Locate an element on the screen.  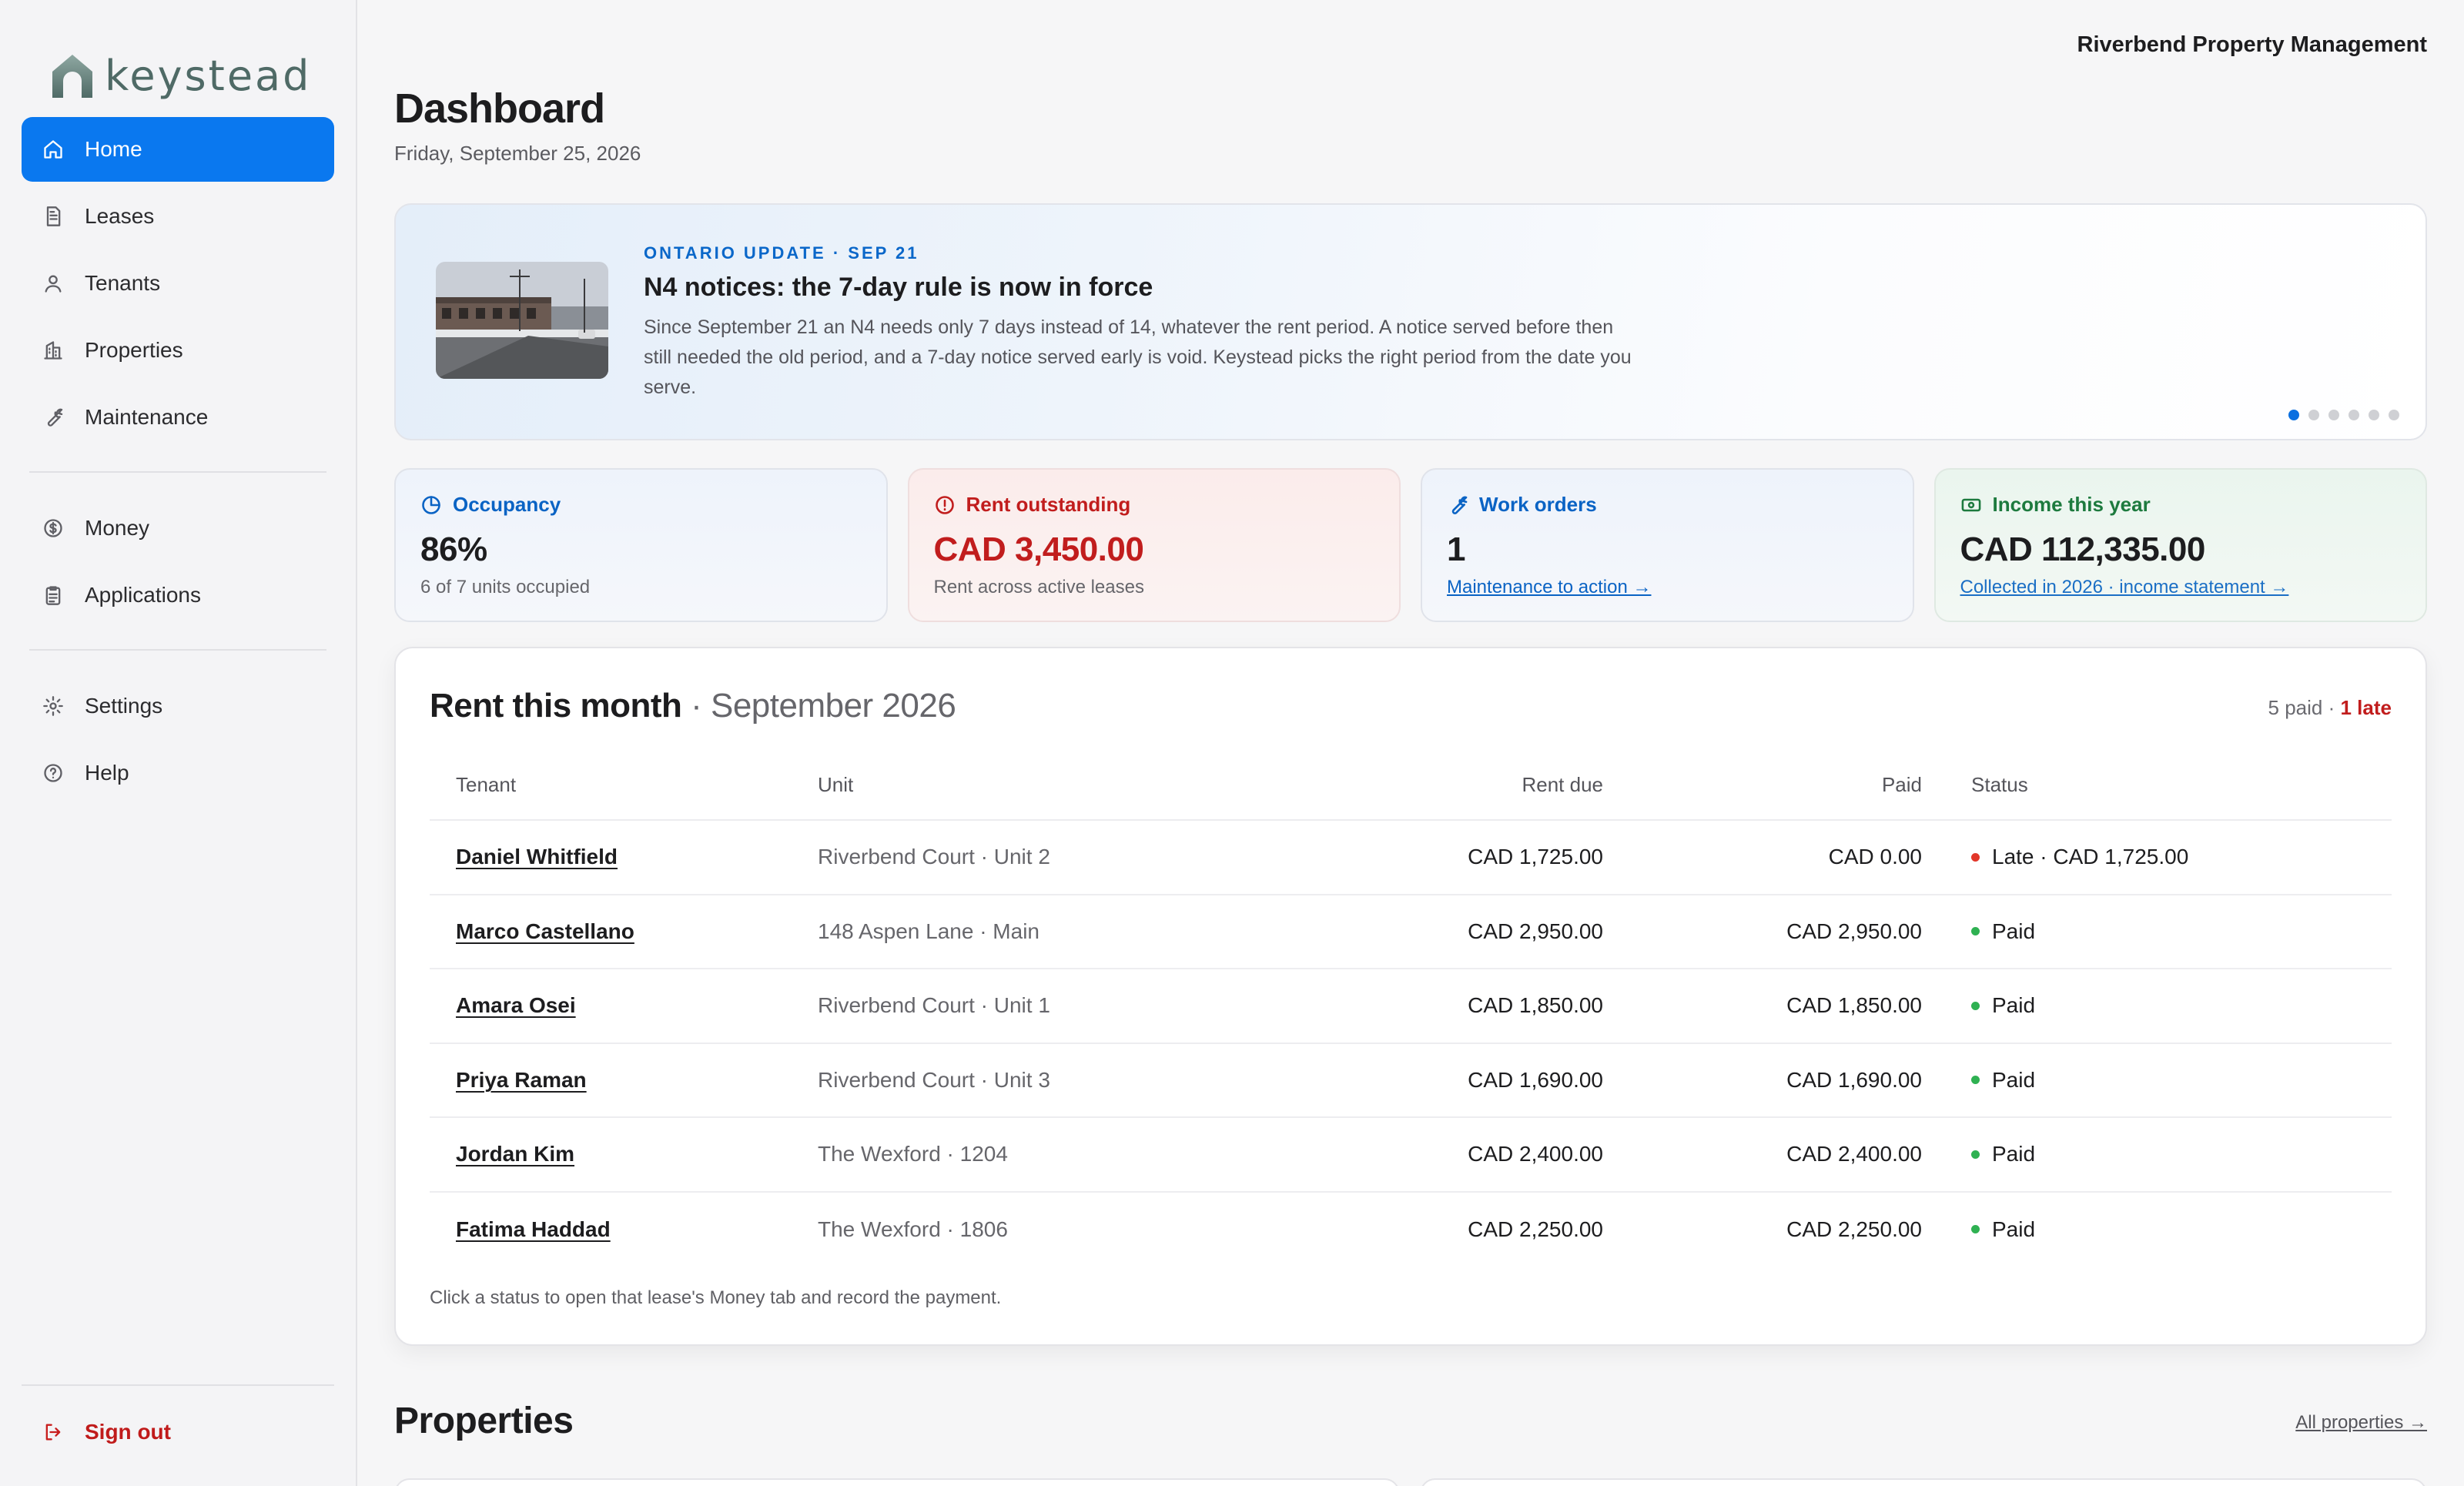
sidebar-item-applications: Applications is located at coordinates (178, 595).